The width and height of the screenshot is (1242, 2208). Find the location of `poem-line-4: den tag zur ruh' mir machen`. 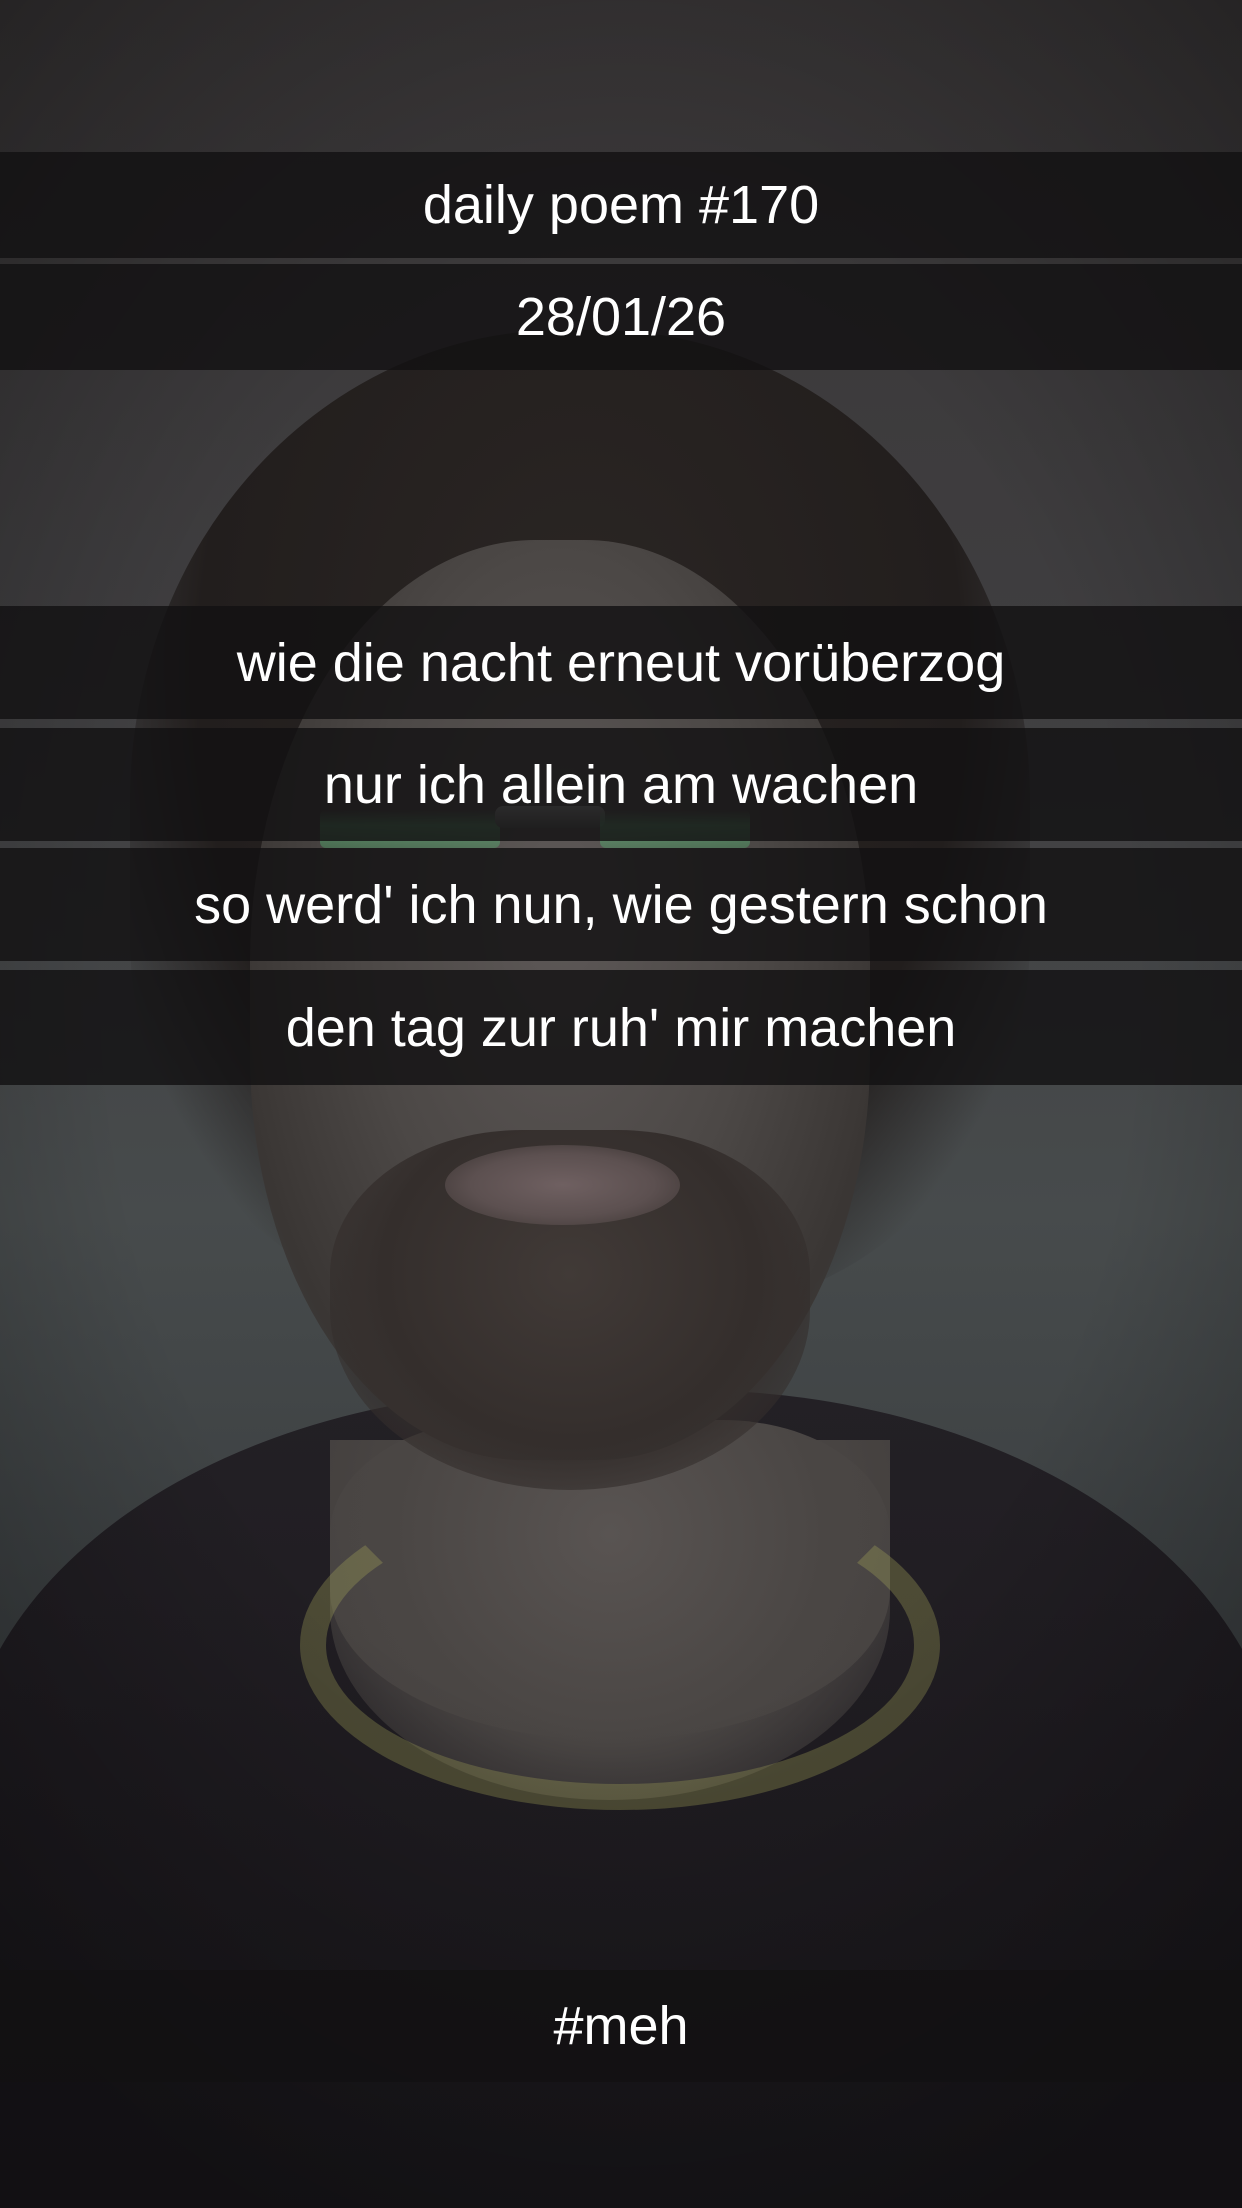

poem-line-4: den tag zur ruh' mir machen is located at coordinates (621, 1027).